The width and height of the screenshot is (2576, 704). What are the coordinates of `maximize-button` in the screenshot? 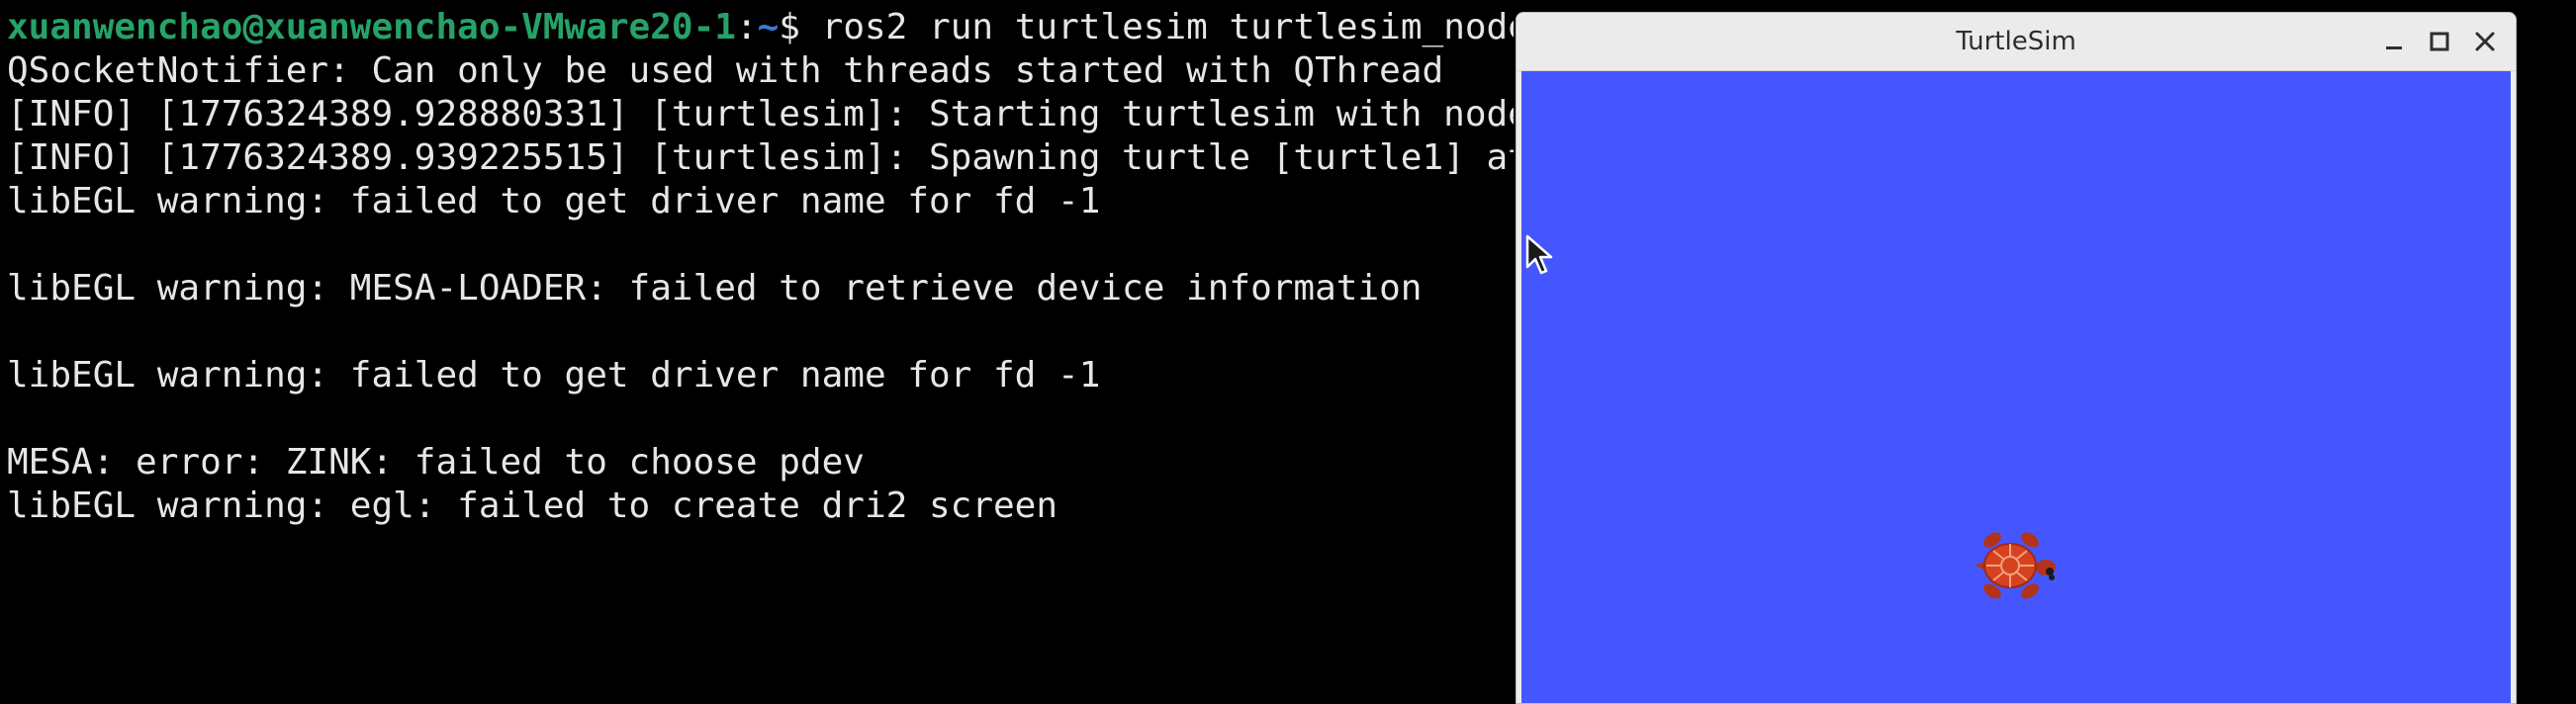 It's located at (2439, 41).